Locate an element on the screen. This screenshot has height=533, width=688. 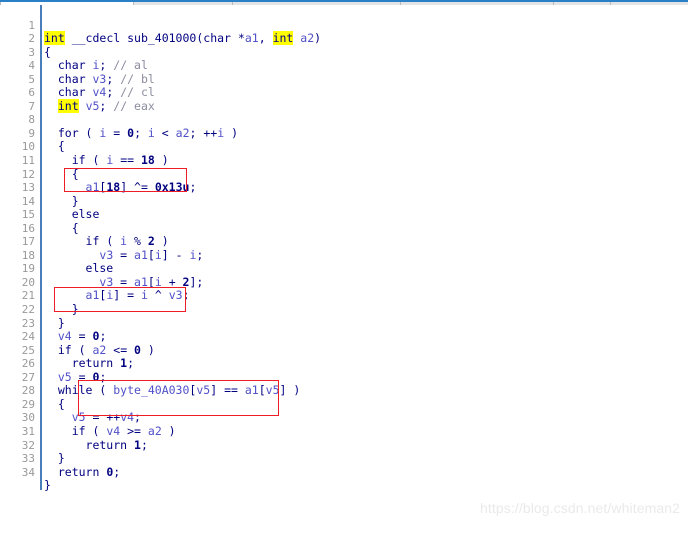
code-line: 8 for ( i = 0; i < a2; ++i ) is located at coordinates (344, 119).